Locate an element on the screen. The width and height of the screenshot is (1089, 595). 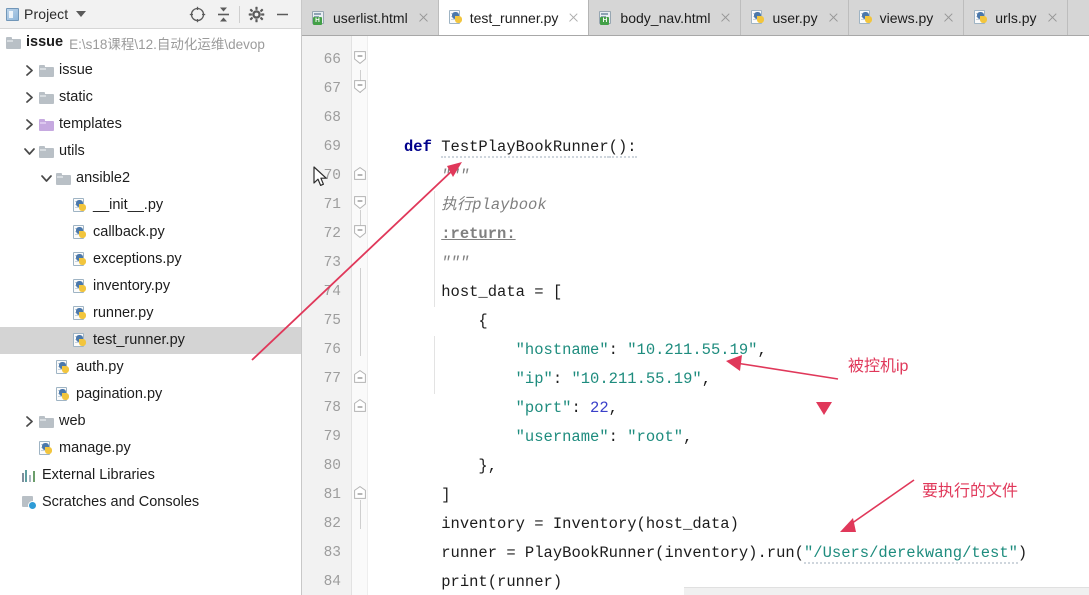
horizontal-scrollbar is located at coordinates (886, 591).